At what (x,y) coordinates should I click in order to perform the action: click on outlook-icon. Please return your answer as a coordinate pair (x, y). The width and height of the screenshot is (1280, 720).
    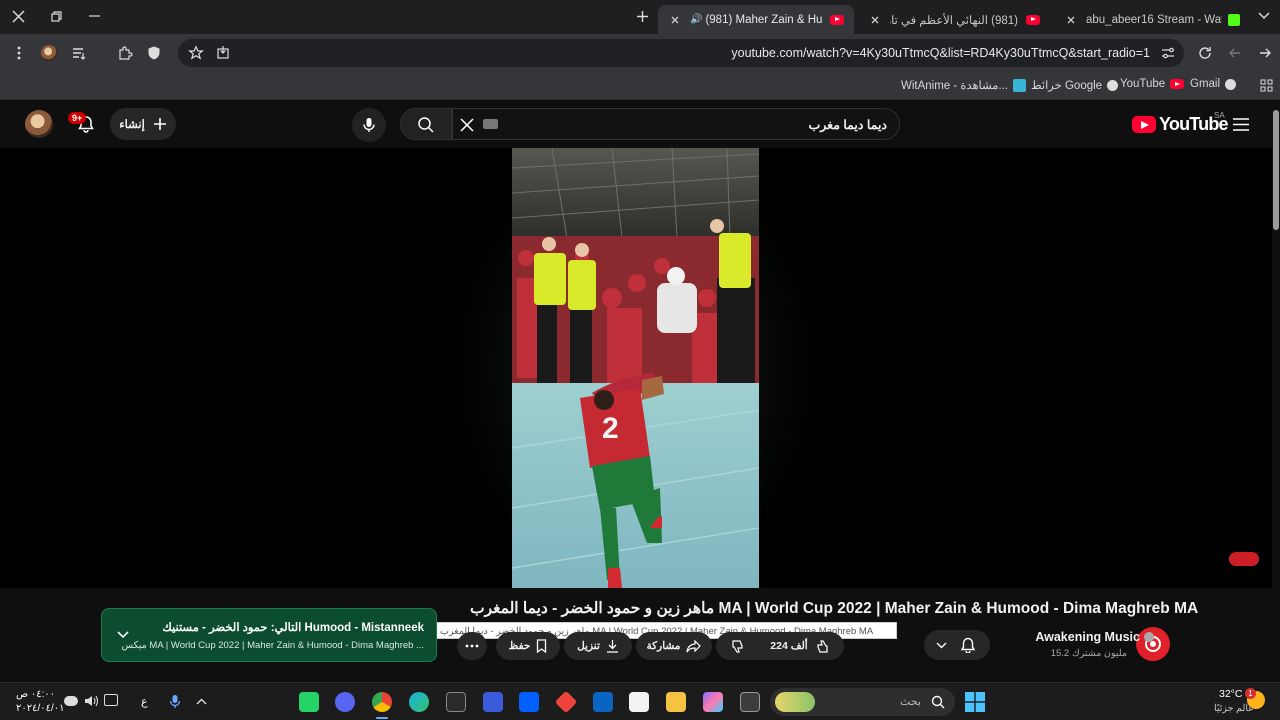
    Looking at the image, I should click on (603, 702).